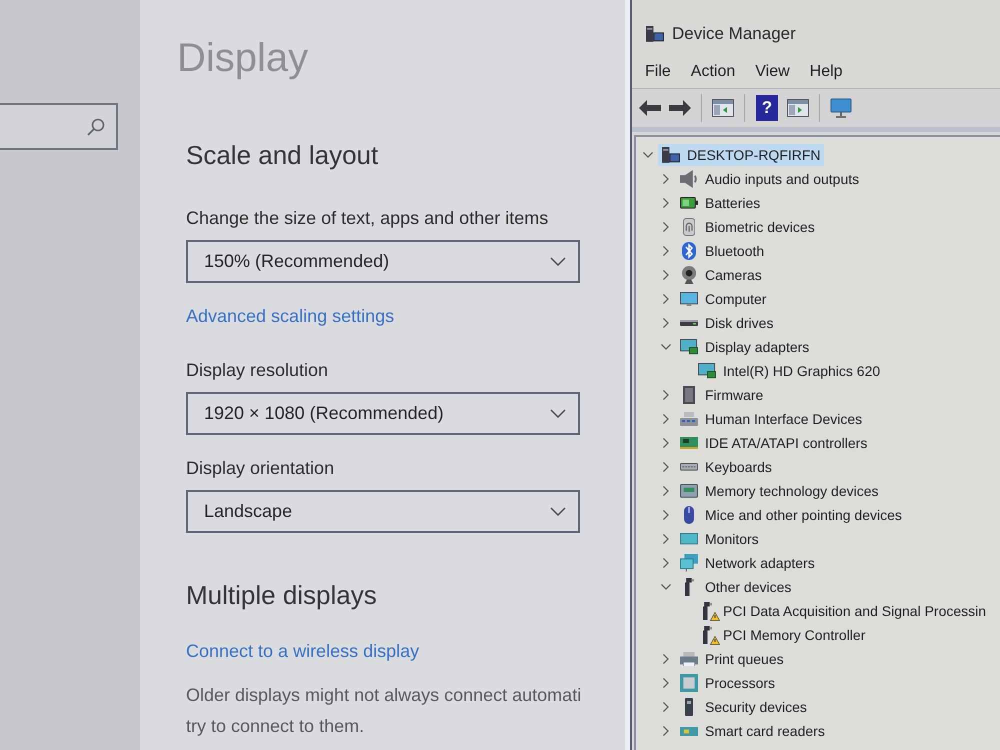 This screenshot has width=1000, height=750. Describe the element at coordinates (290, 316) in the screenshot. I see `text-link: Advanced scaling settings` at that location.